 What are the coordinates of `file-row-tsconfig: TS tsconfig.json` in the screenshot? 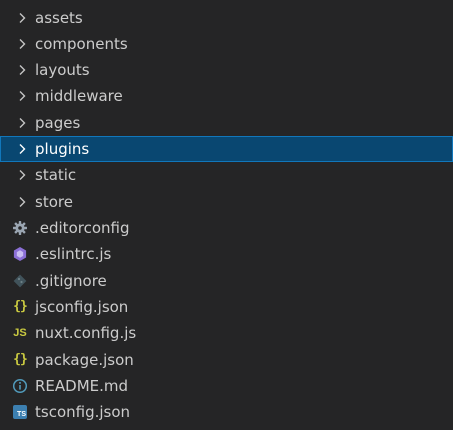 It's located at (226, 412).